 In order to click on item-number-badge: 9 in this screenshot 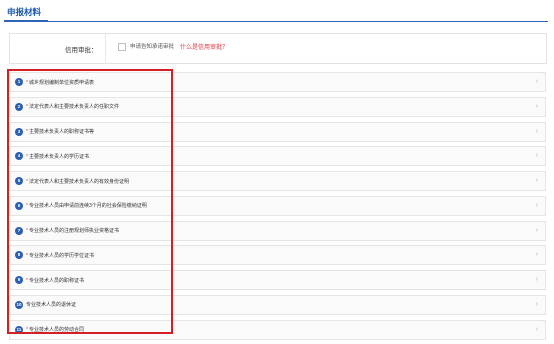, I will do `click(19, 280)`.